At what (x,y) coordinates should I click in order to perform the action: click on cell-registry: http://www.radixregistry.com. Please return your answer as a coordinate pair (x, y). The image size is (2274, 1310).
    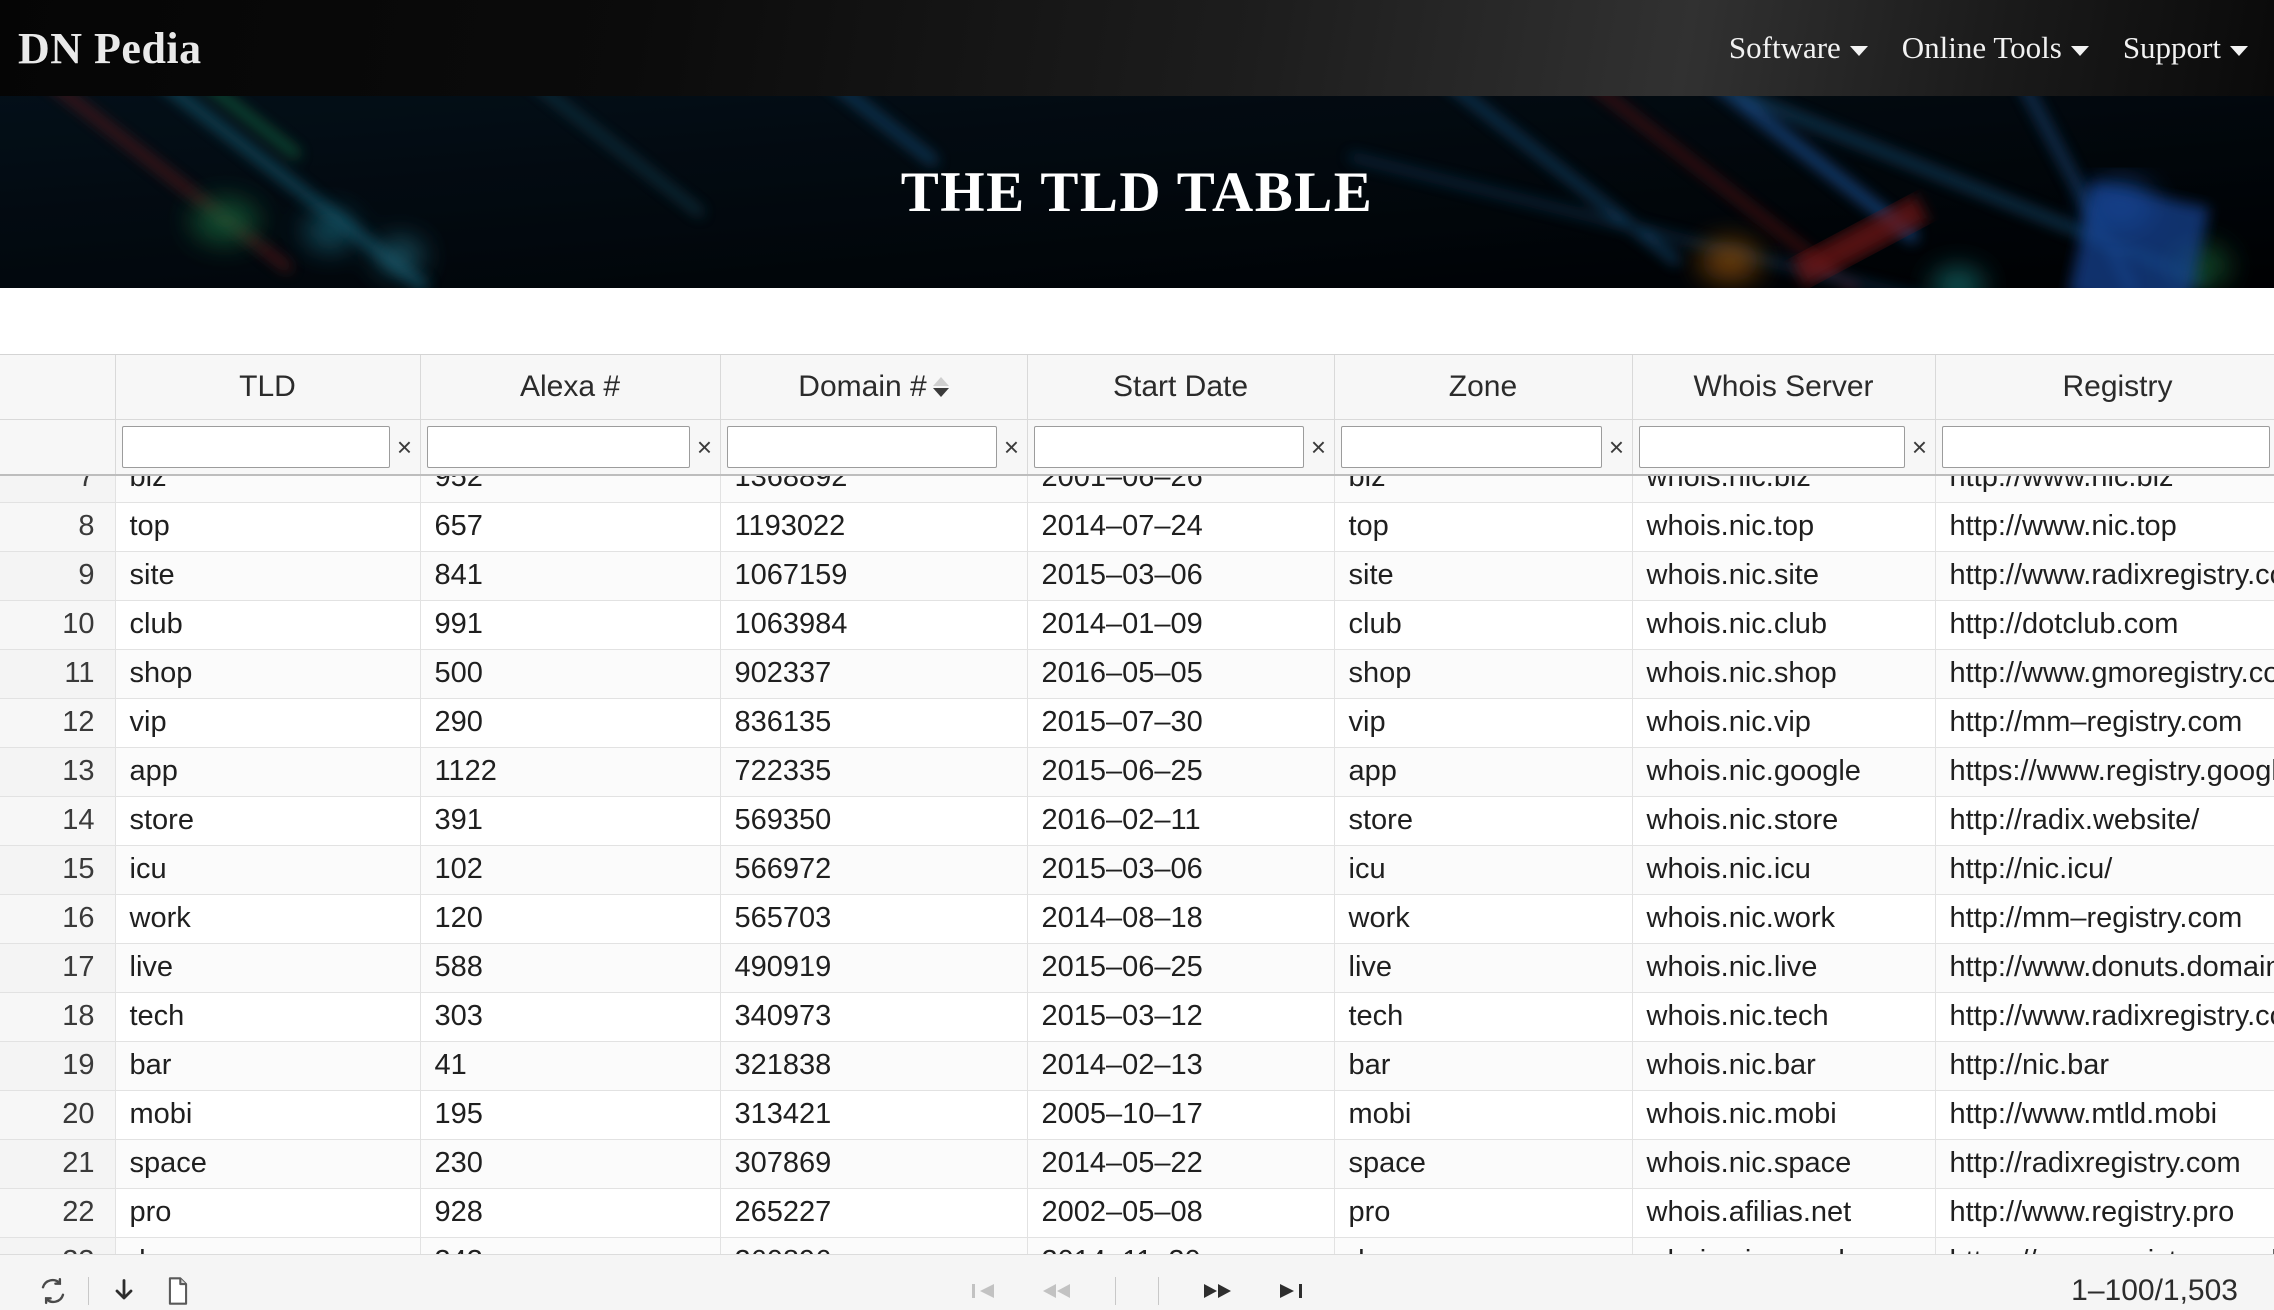
    Looking at the image, I should click on (2104, 576).